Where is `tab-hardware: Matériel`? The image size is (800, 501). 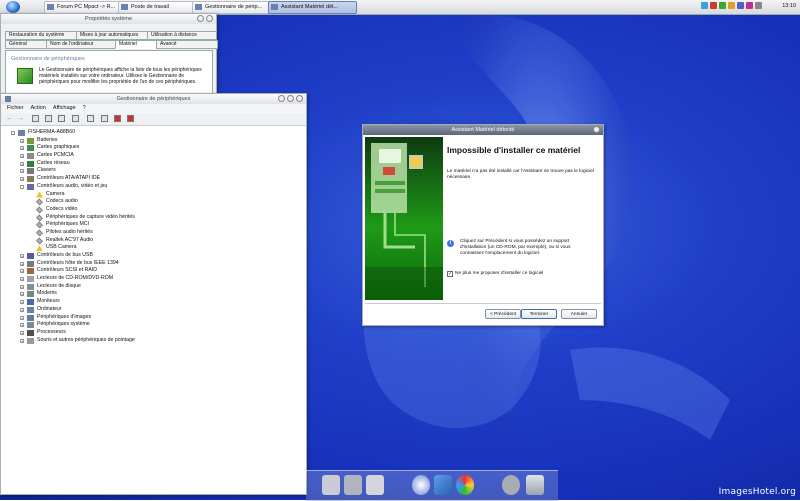
tab-hardware: Matériel is located at coordinates (136, 44).